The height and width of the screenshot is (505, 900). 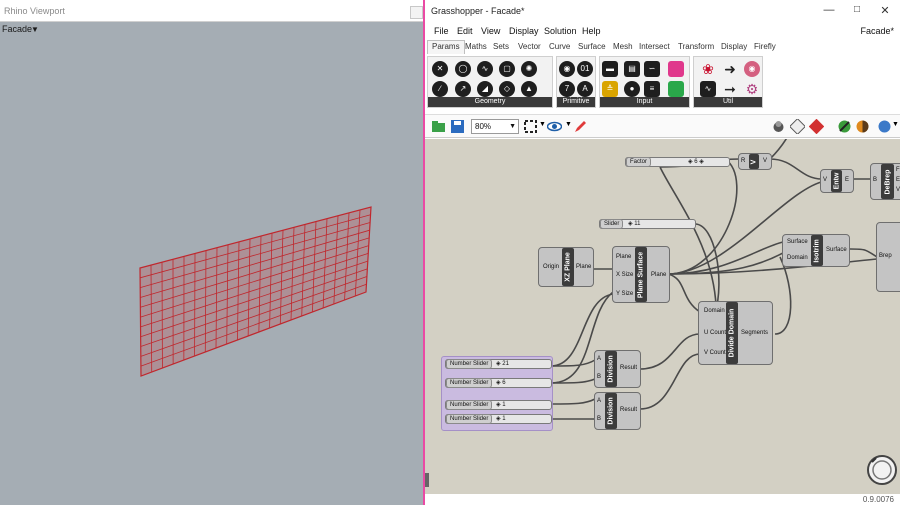 I want to click on canvas-scrollbar, so click(x=427, y=480).